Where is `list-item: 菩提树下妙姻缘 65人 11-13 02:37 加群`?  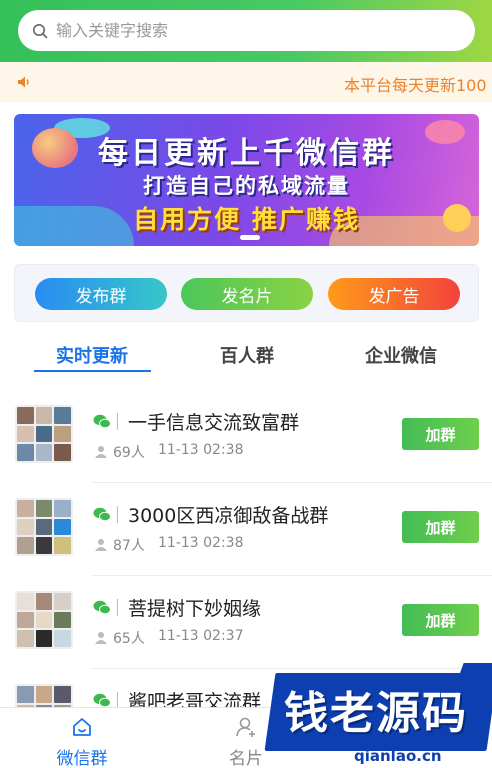 list-item: 菩提树下妙姻缘 65人 11-13 02:37 加群 is located at coordinates (246, 622).